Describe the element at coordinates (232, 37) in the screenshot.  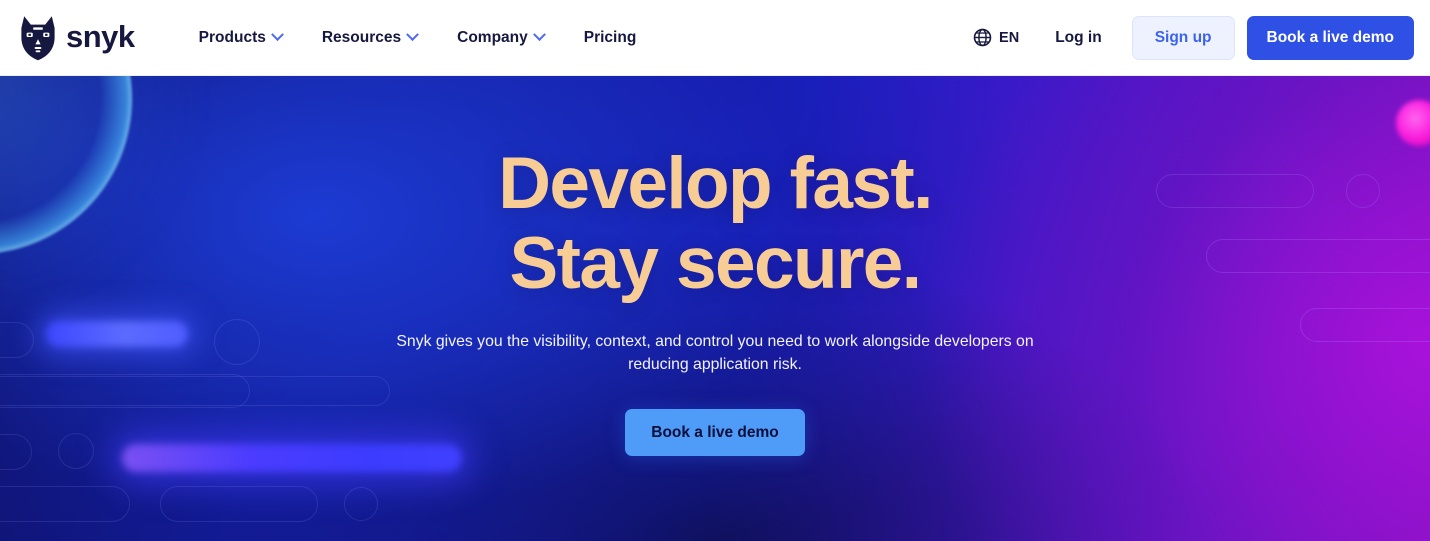
I see `nav-item-label: Products` at that location.